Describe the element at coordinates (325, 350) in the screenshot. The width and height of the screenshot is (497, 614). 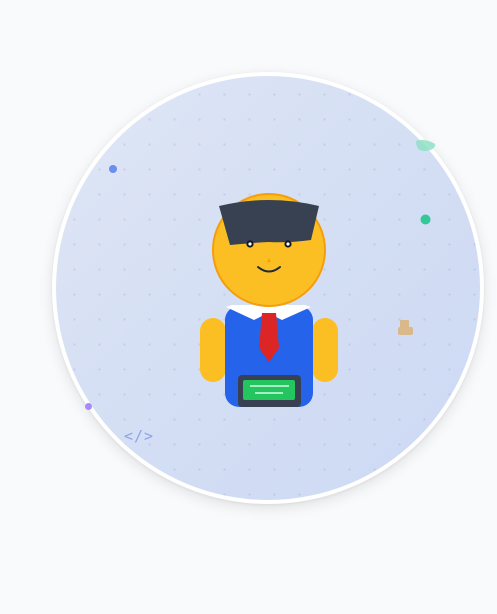
I see `right-arm` at that location.